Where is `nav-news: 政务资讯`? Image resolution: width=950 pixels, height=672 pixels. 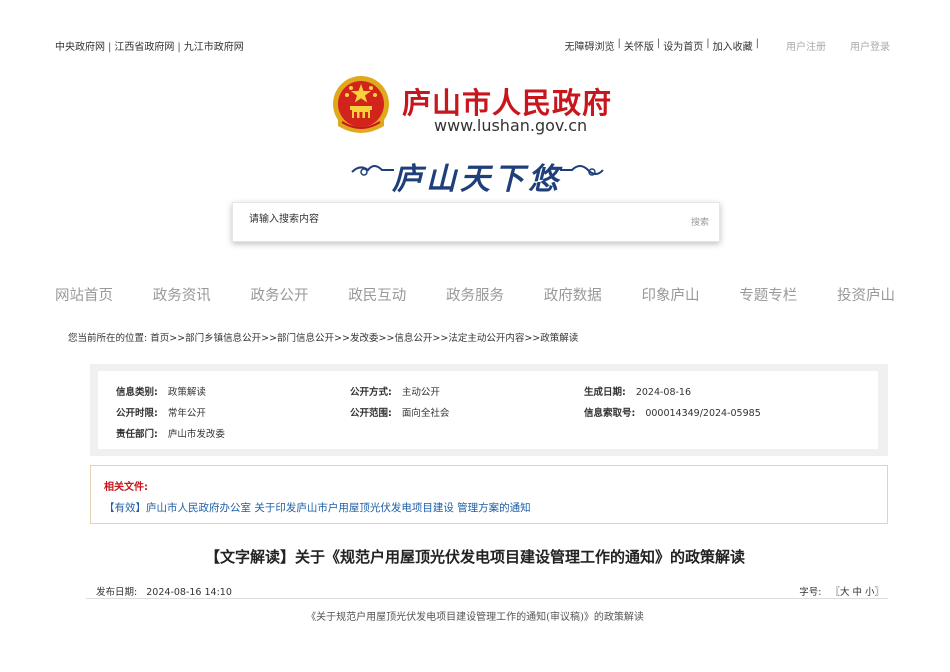 nav-news: 政务资讯 is located at coordinates (182, 294).